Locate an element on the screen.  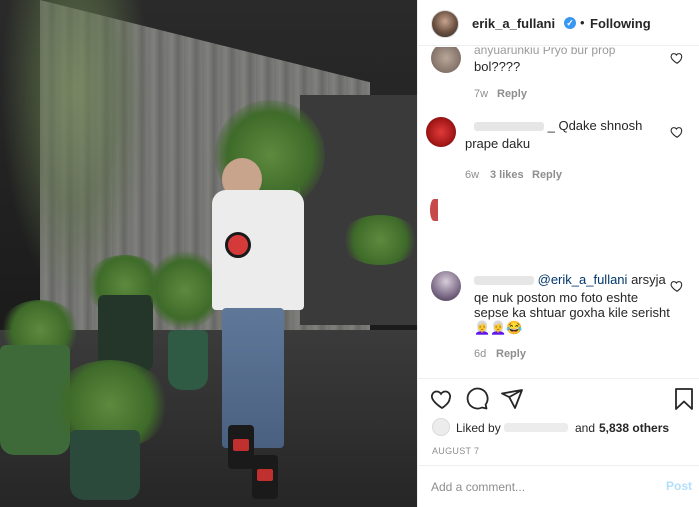
shoe-left is located at coordinates (241, 447).